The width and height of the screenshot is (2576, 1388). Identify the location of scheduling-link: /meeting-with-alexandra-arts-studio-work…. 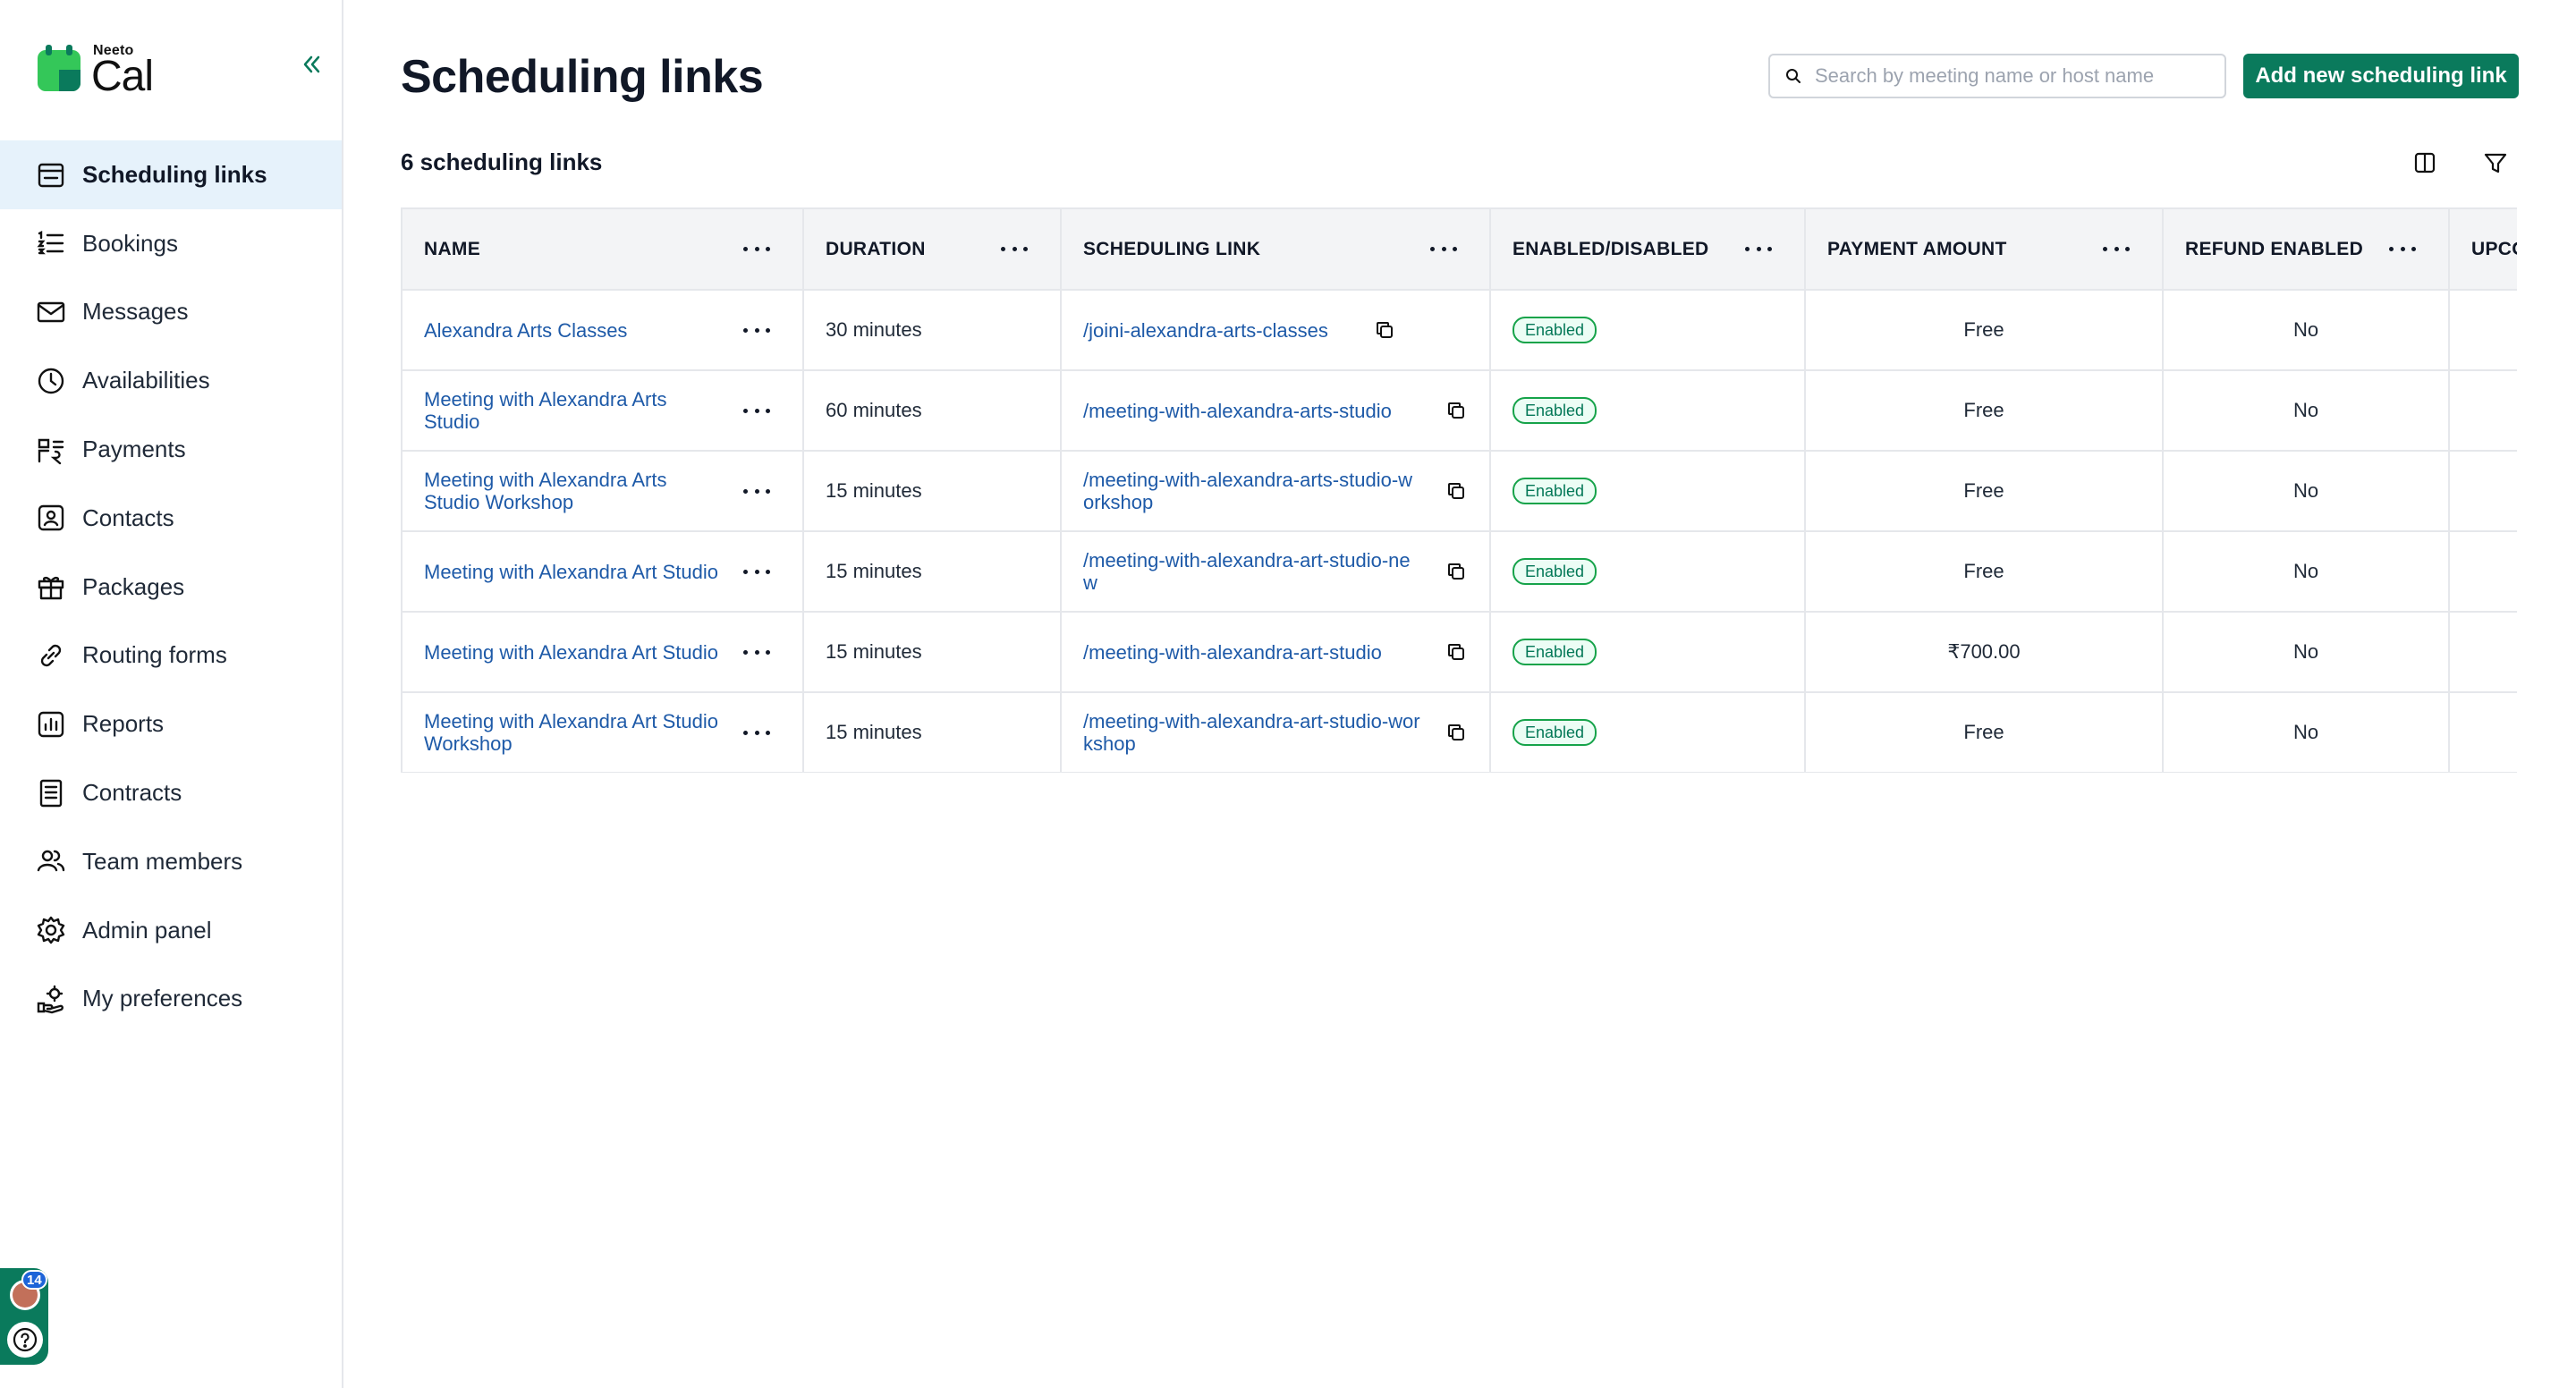
(1275, 491).